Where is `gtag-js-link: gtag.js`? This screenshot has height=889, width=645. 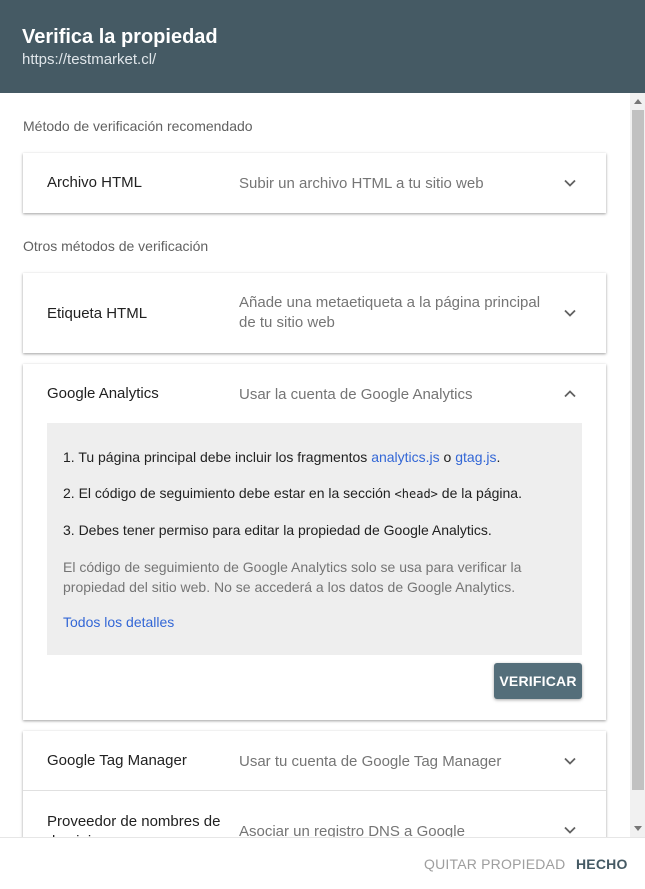 gtag-js-link: gtag.js is located at coordinates (475, 457).